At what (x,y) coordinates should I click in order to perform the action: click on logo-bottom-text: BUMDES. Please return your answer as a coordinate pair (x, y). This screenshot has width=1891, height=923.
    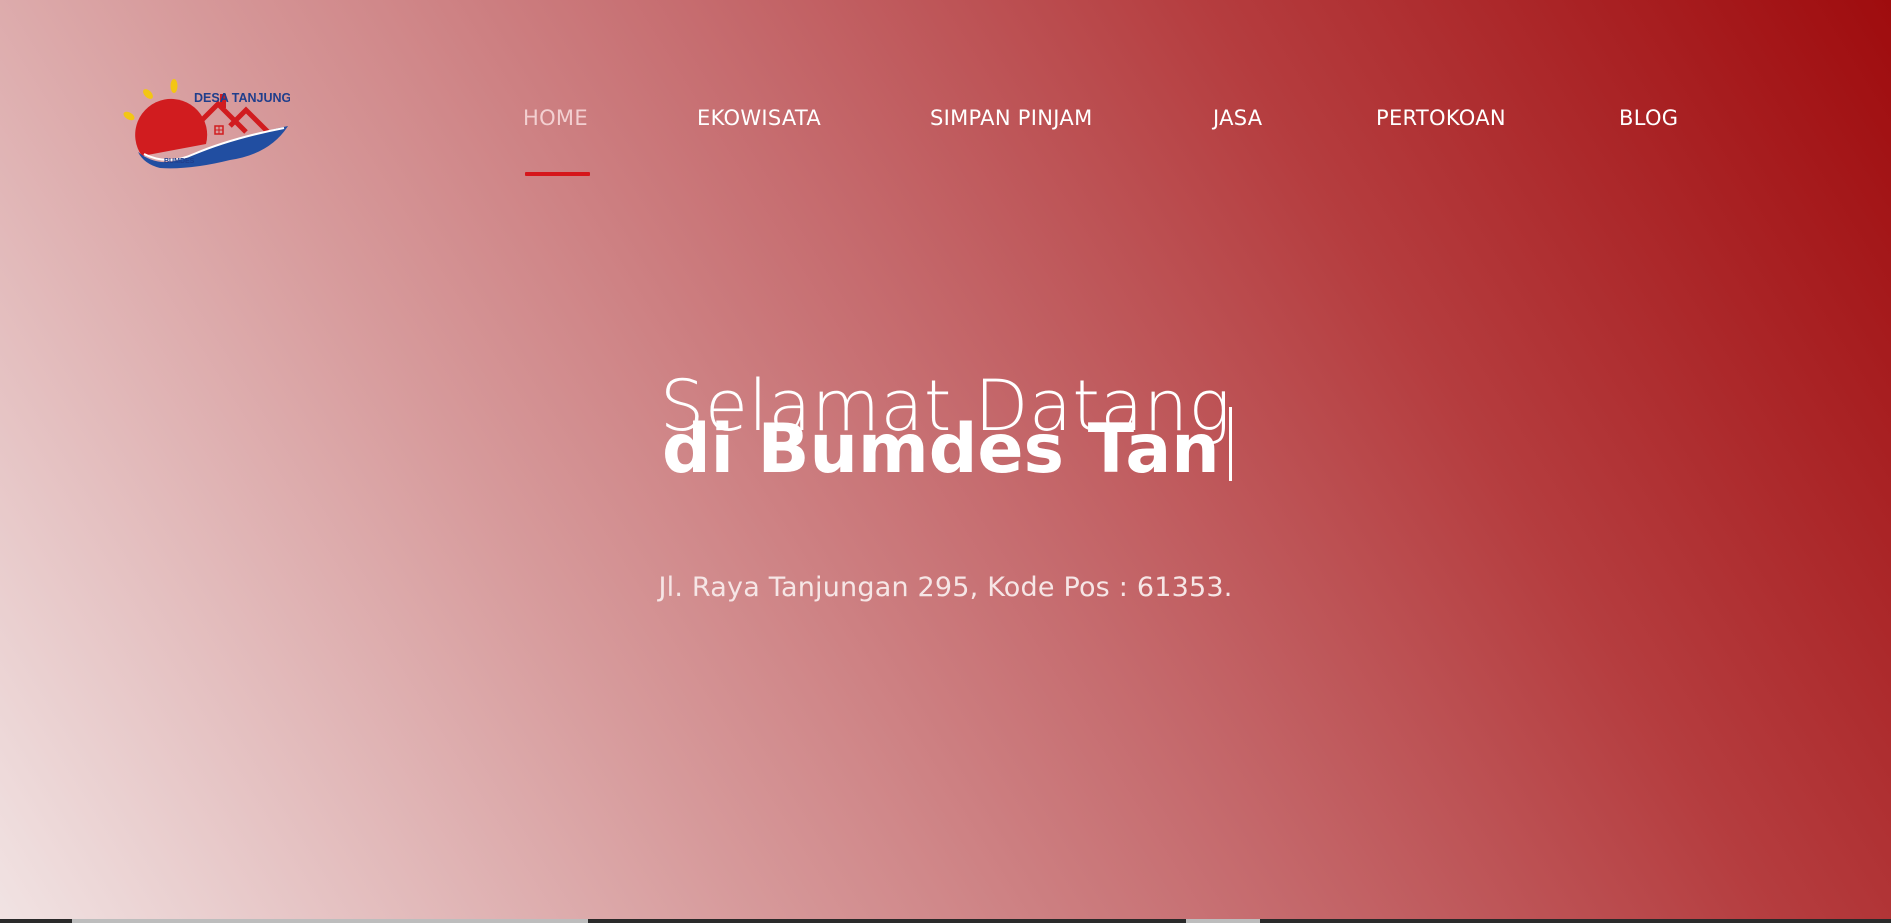
    Looking at the image, I should click on (179, 161).